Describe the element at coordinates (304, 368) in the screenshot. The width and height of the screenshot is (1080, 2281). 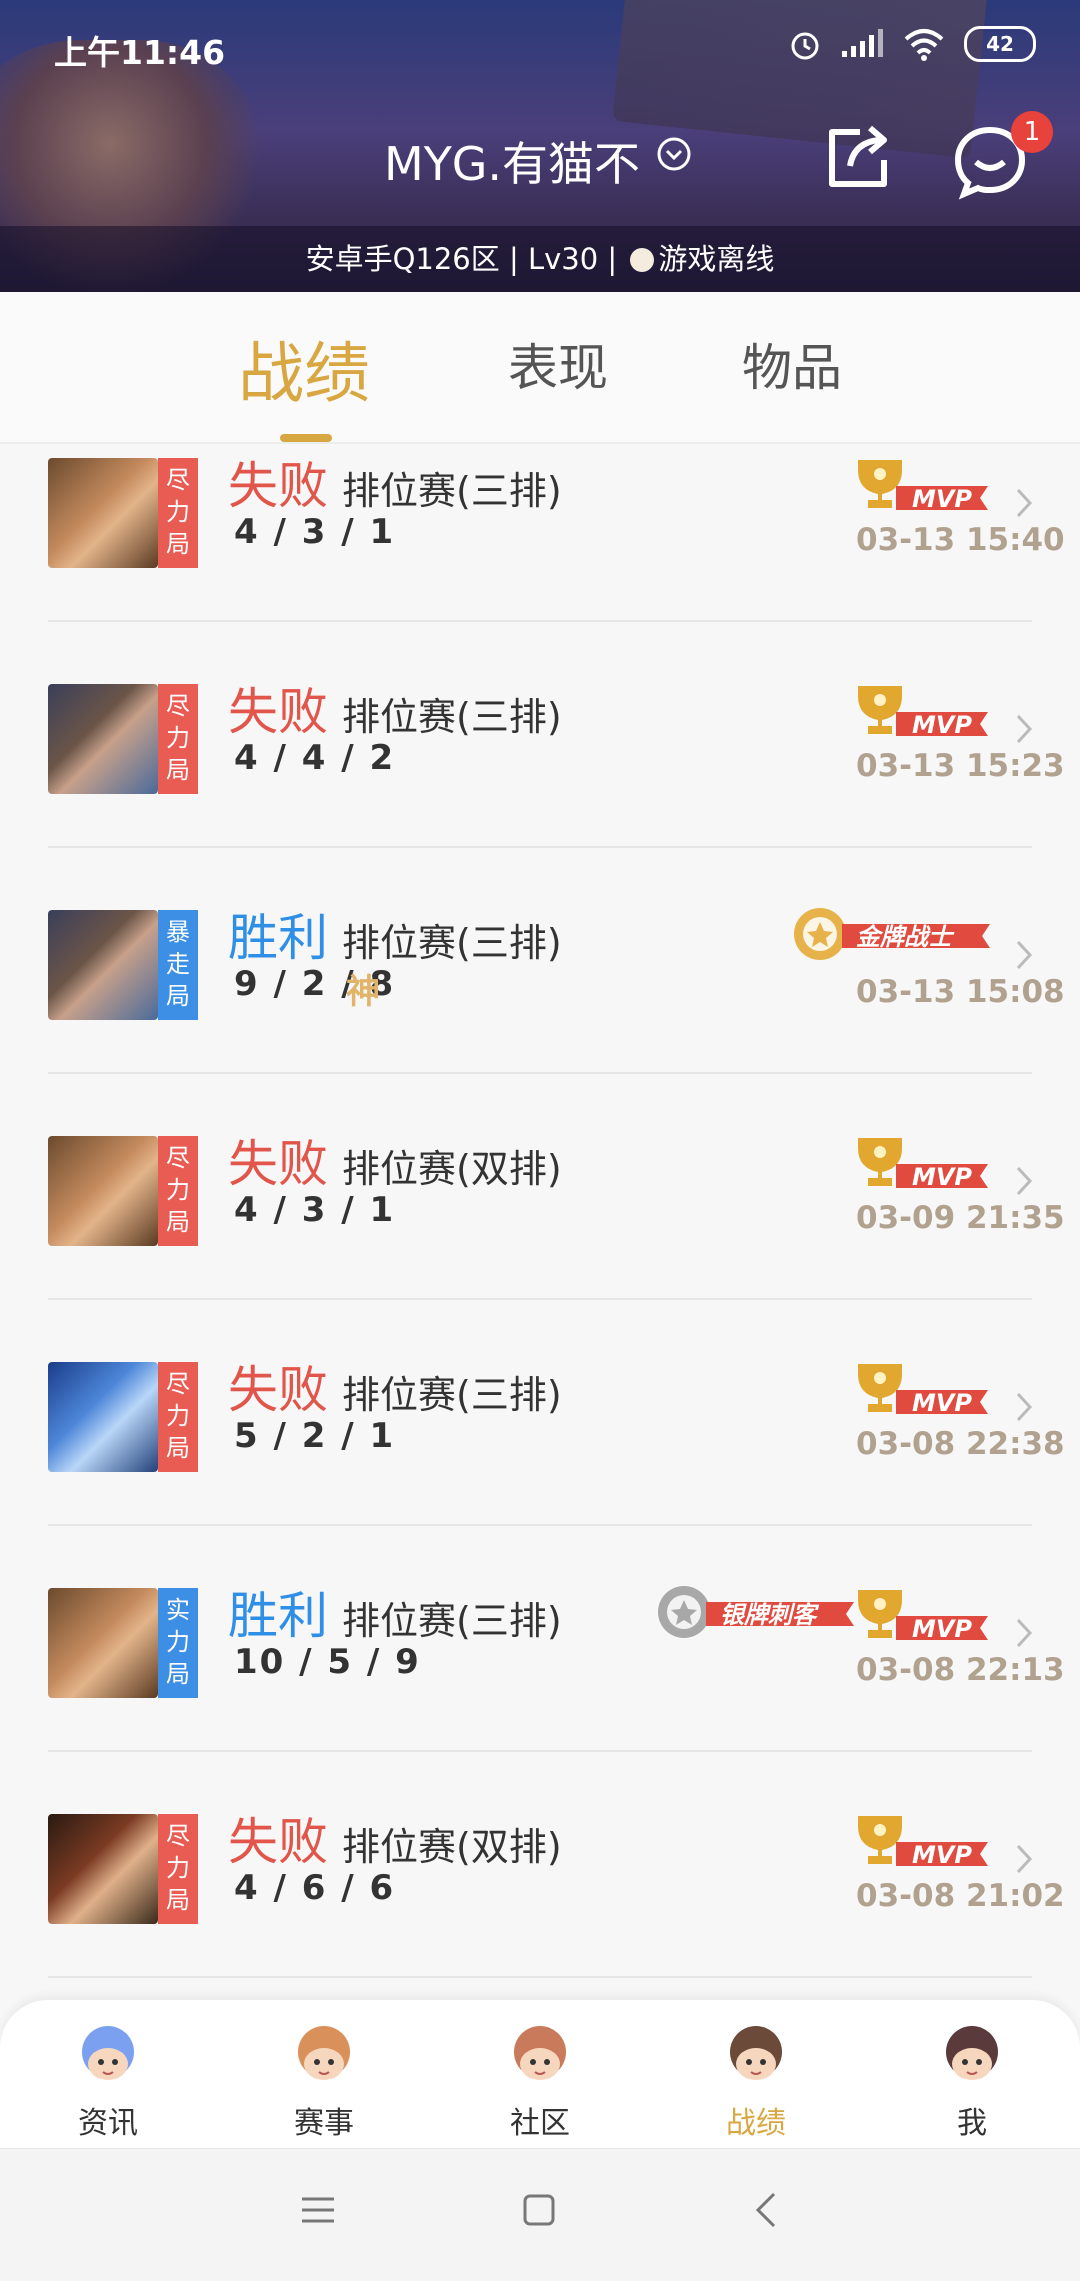
I see `tab-records: 战绩` at that location.